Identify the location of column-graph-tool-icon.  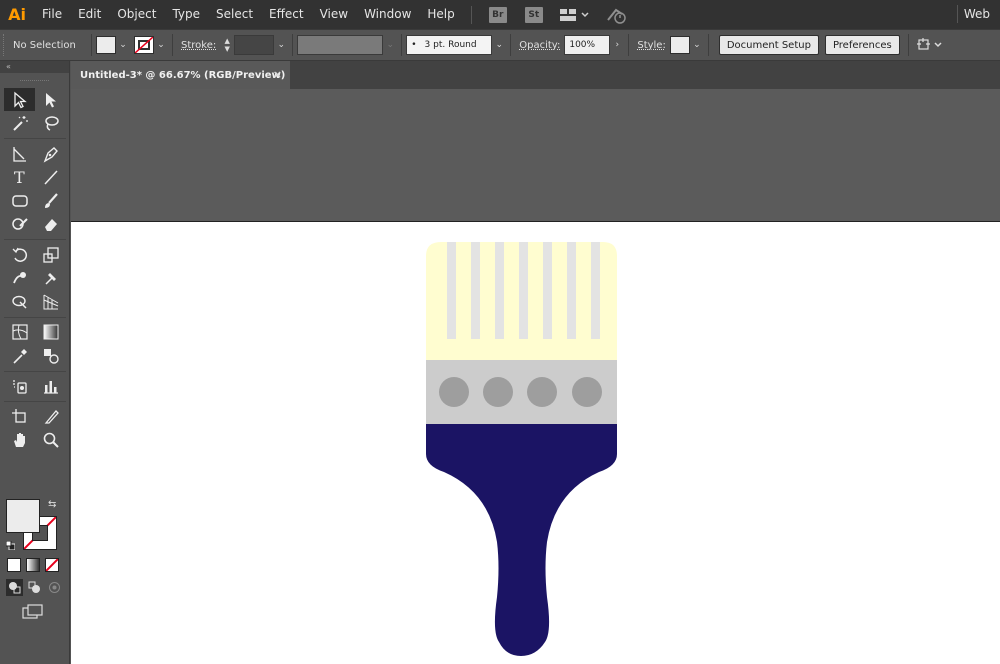
(50, 386).